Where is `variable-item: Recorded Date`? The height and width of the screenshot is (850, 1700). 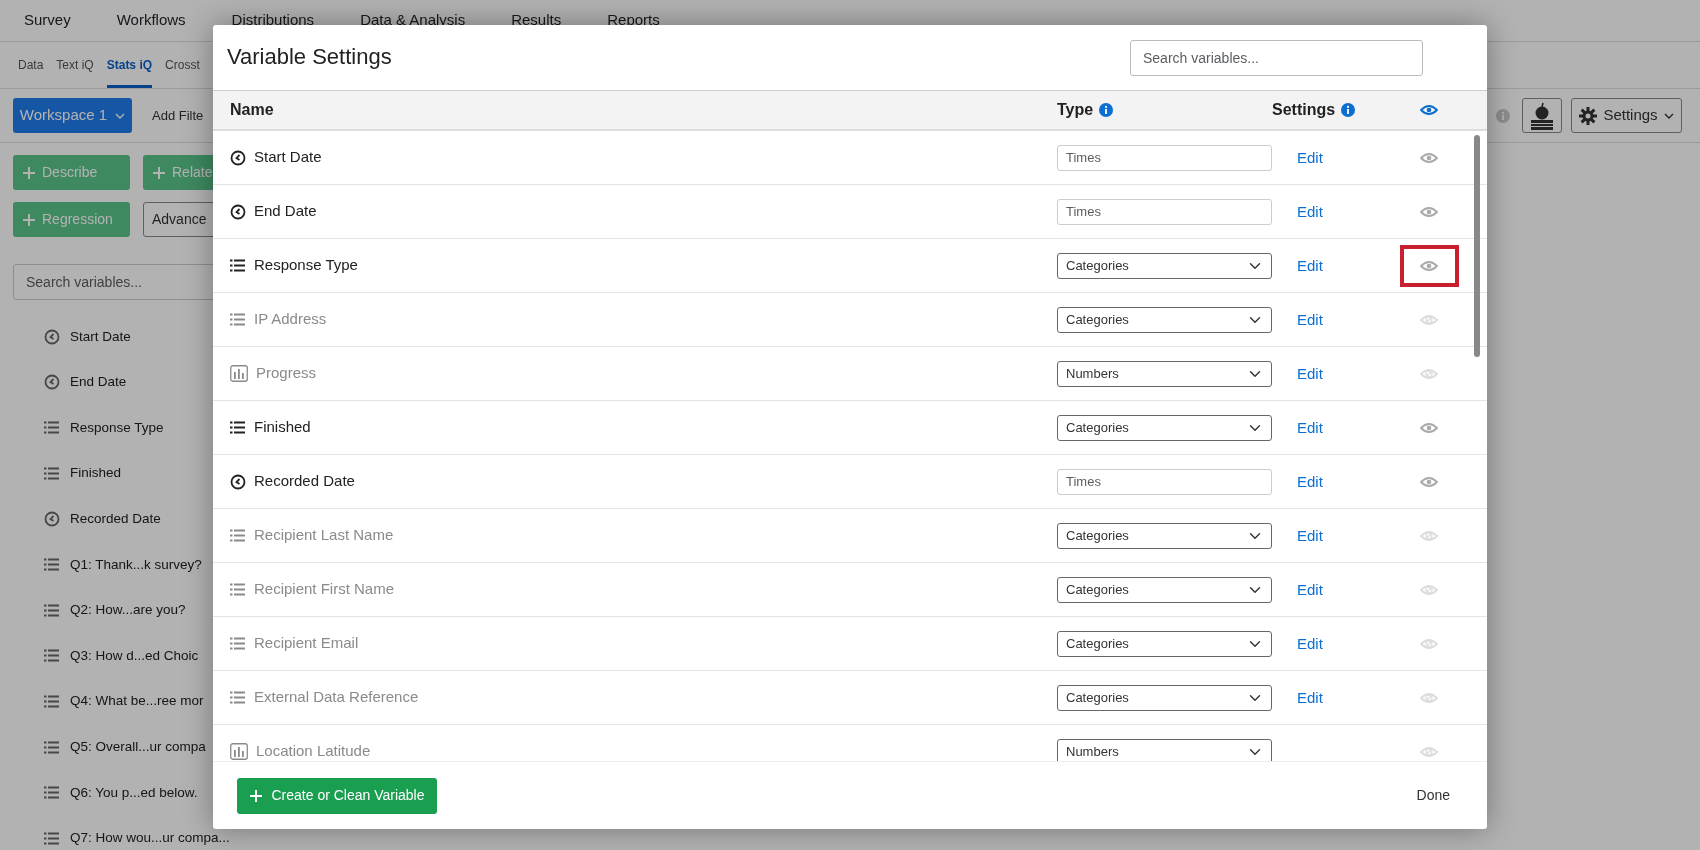 variable-item: Recorded Date is located at coordinates (115, 519).